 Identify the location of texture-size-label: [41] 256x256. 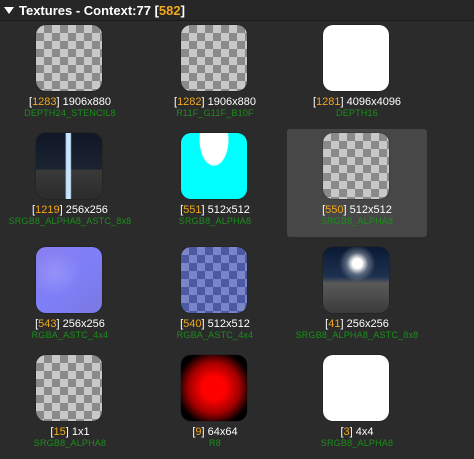
(357, 324).